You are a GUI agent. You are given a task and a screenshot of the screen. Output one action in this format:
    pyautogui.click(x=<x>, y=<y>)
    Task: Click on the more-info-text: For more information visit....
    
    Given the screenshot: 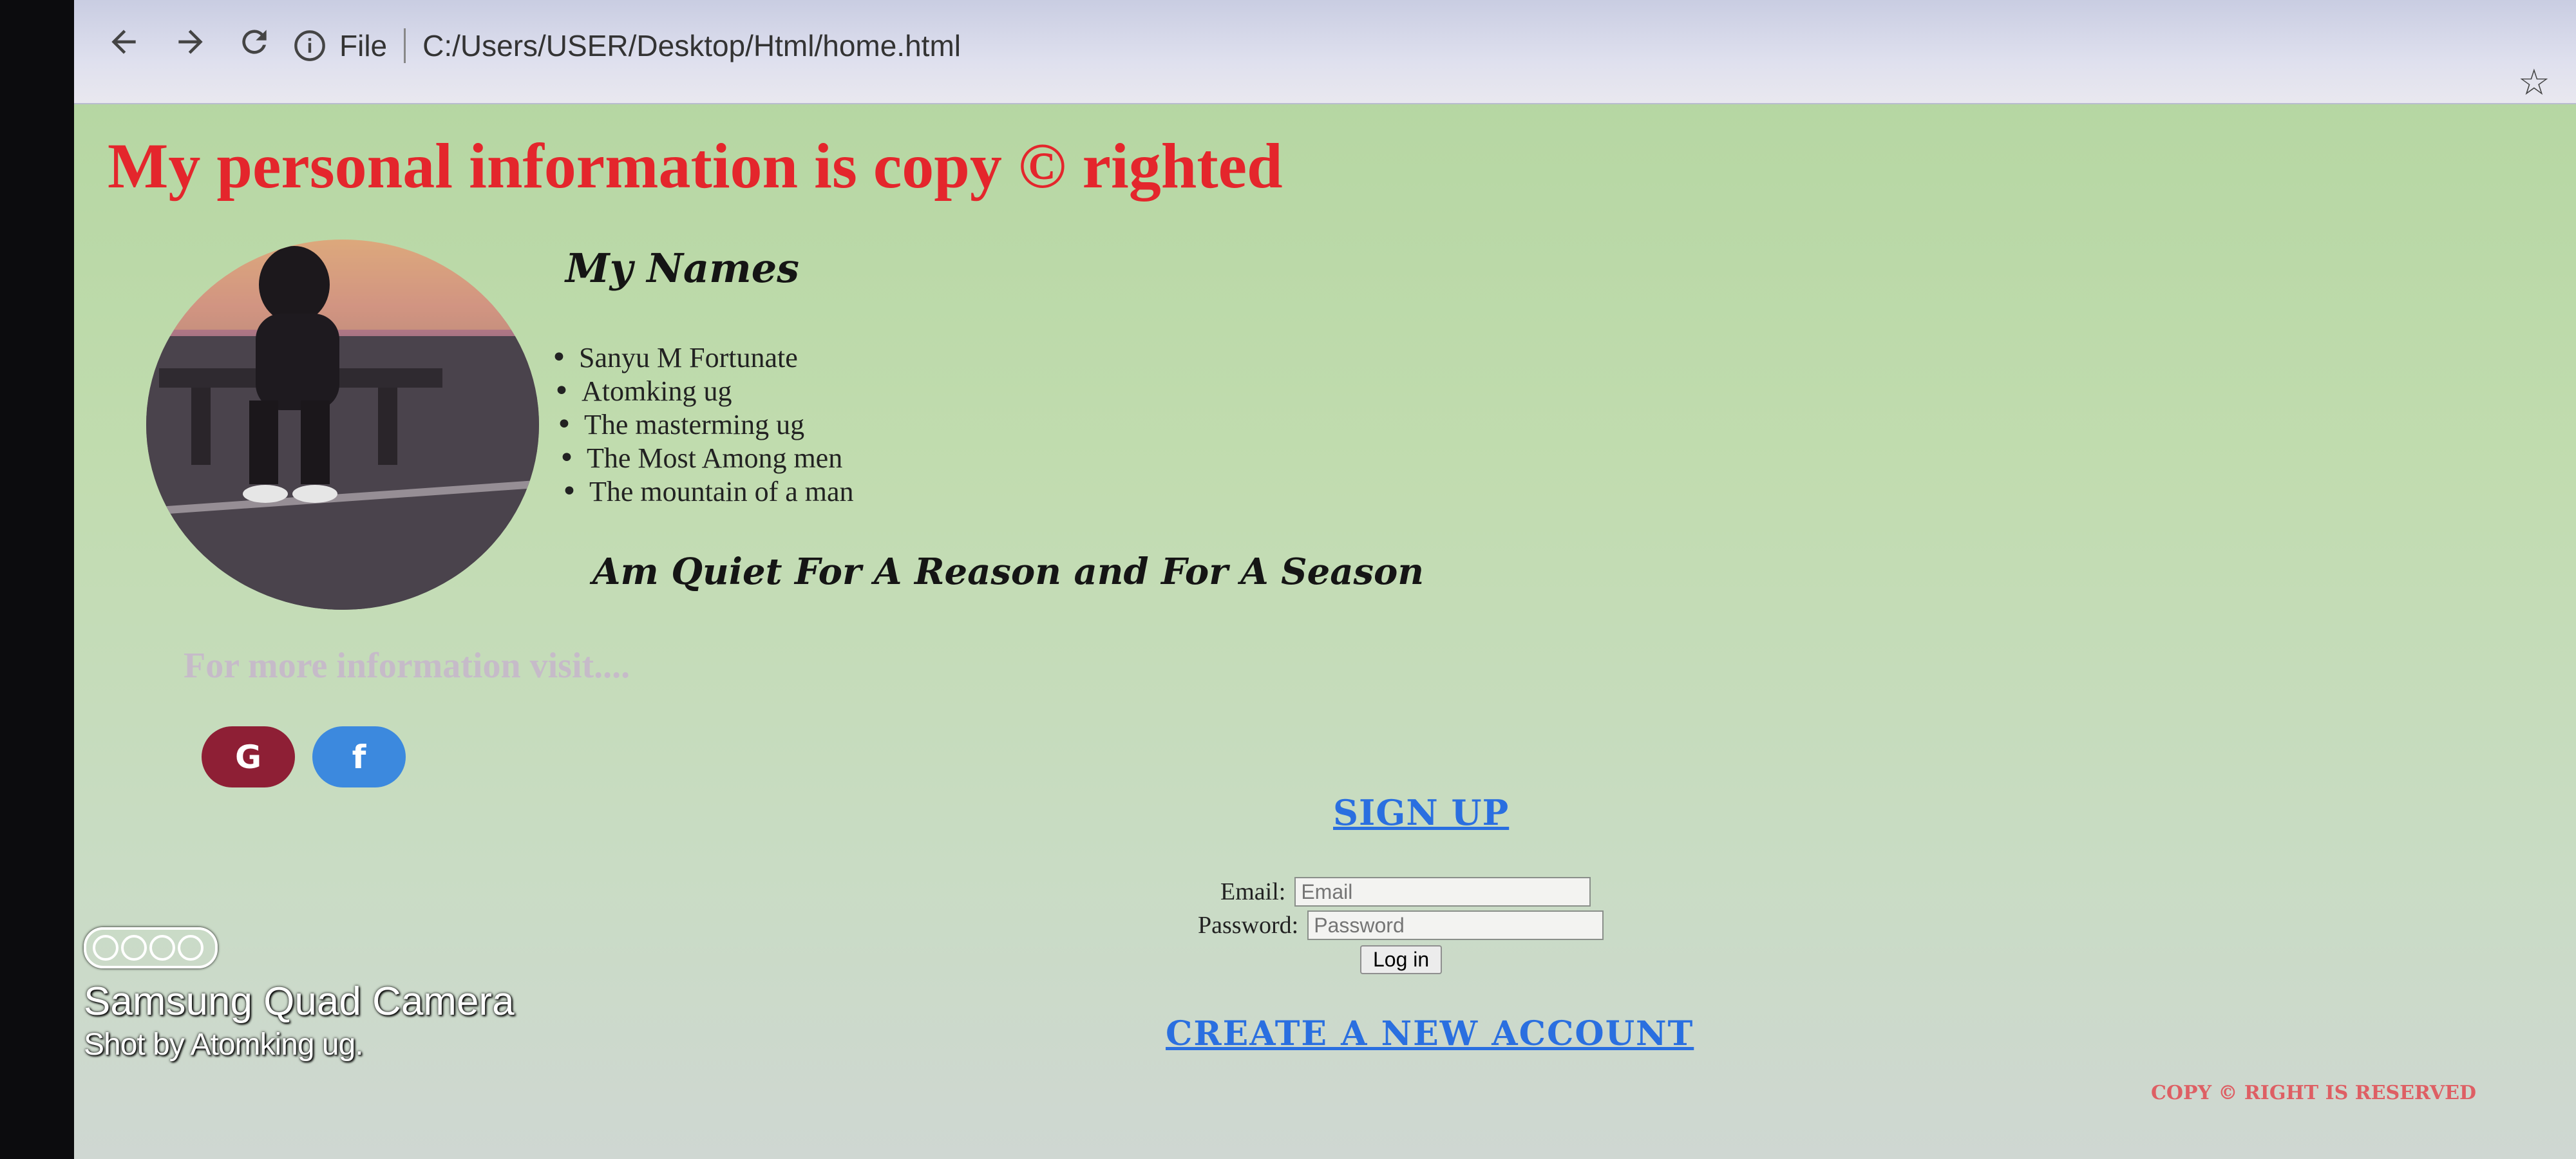 What is the action you would take?
    pyautogui.click(x=407, y=666)
    